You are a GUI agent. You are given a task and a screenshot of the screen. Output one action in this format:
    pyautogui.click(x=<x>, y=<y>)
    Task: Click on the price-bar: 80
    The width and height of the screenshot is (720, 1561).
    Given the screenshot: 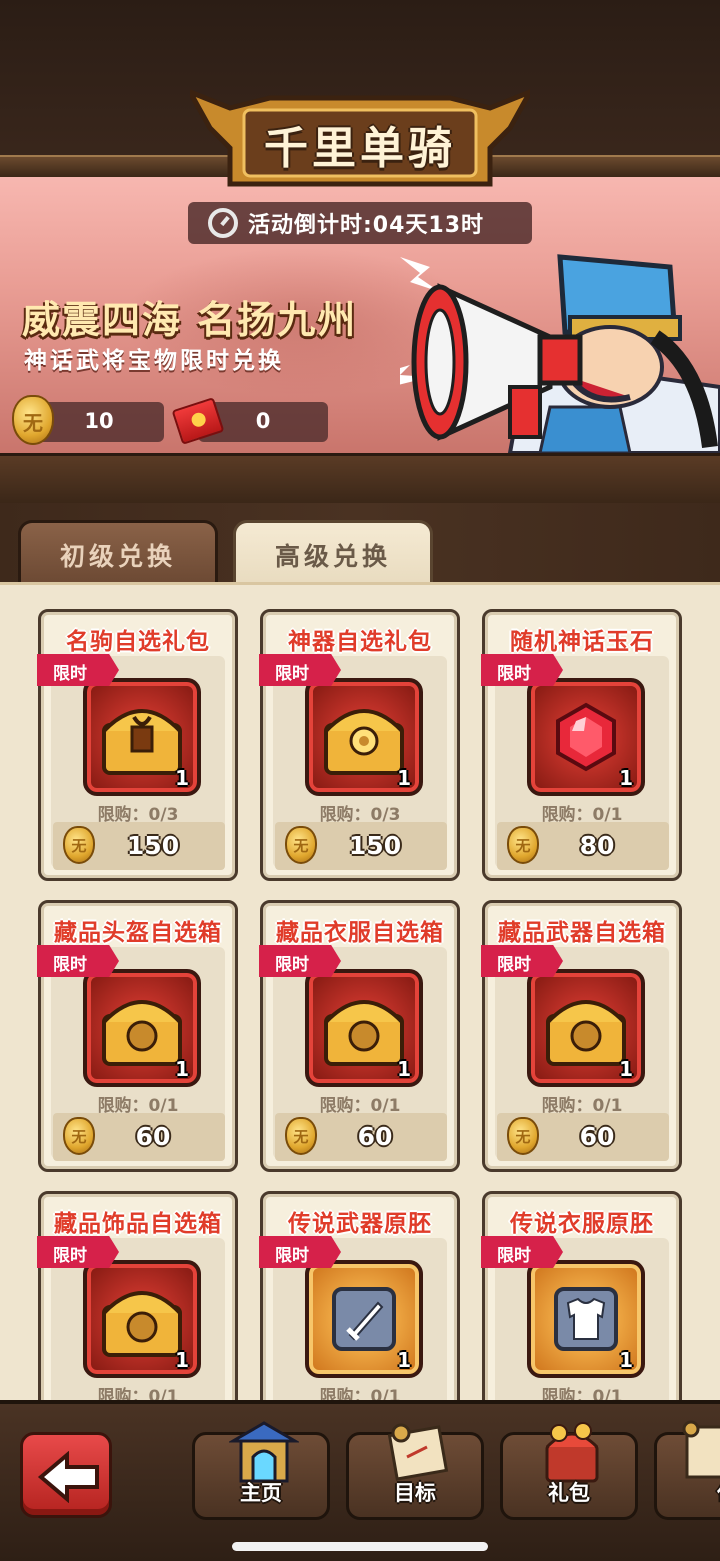 What is the action you would take?
    pyautogui.click(x=583, y=846)
    